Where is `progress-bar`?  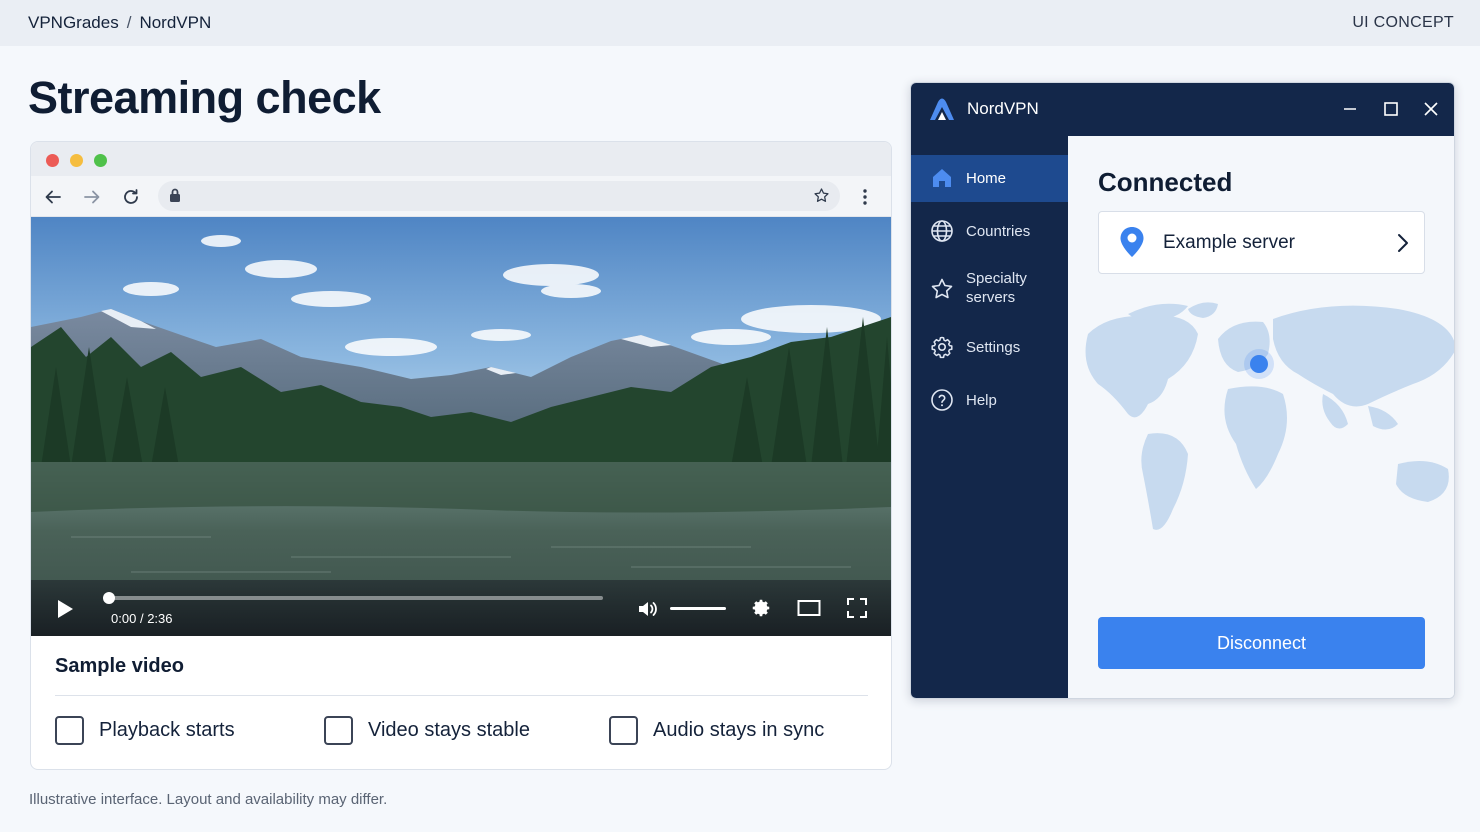 progress-bar is located at coordinates (353, 598).